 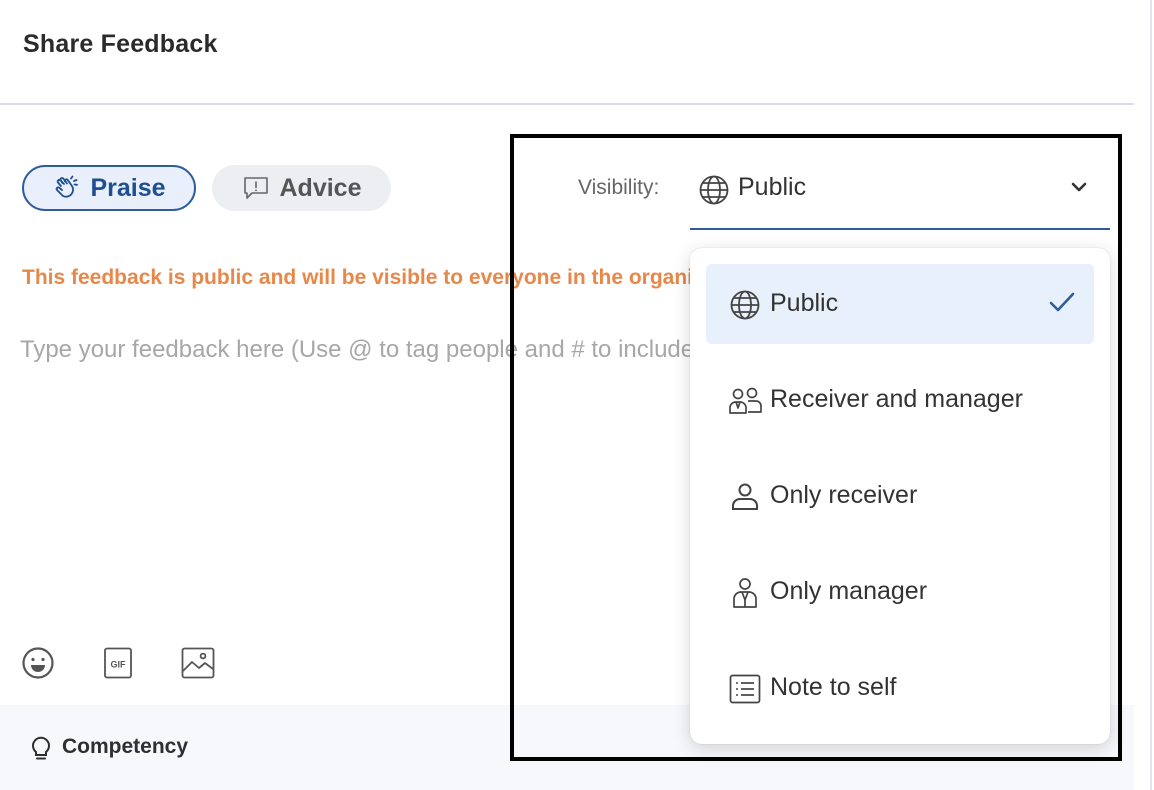 I want to click on panel-edge, so click(x=1151, y=395).